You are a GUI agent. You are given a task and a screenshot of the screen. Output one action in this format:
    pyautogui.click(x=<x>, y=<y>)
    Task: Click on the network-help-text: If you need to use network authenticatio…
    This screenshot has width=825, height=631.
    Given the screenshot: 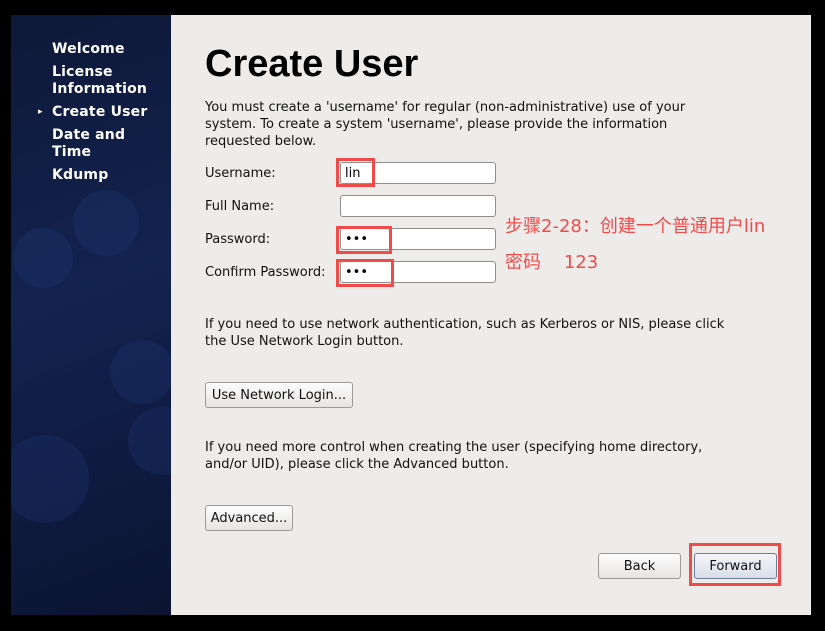 What is the action you would take?
    pyautogui.click(x=465, y=333)
    